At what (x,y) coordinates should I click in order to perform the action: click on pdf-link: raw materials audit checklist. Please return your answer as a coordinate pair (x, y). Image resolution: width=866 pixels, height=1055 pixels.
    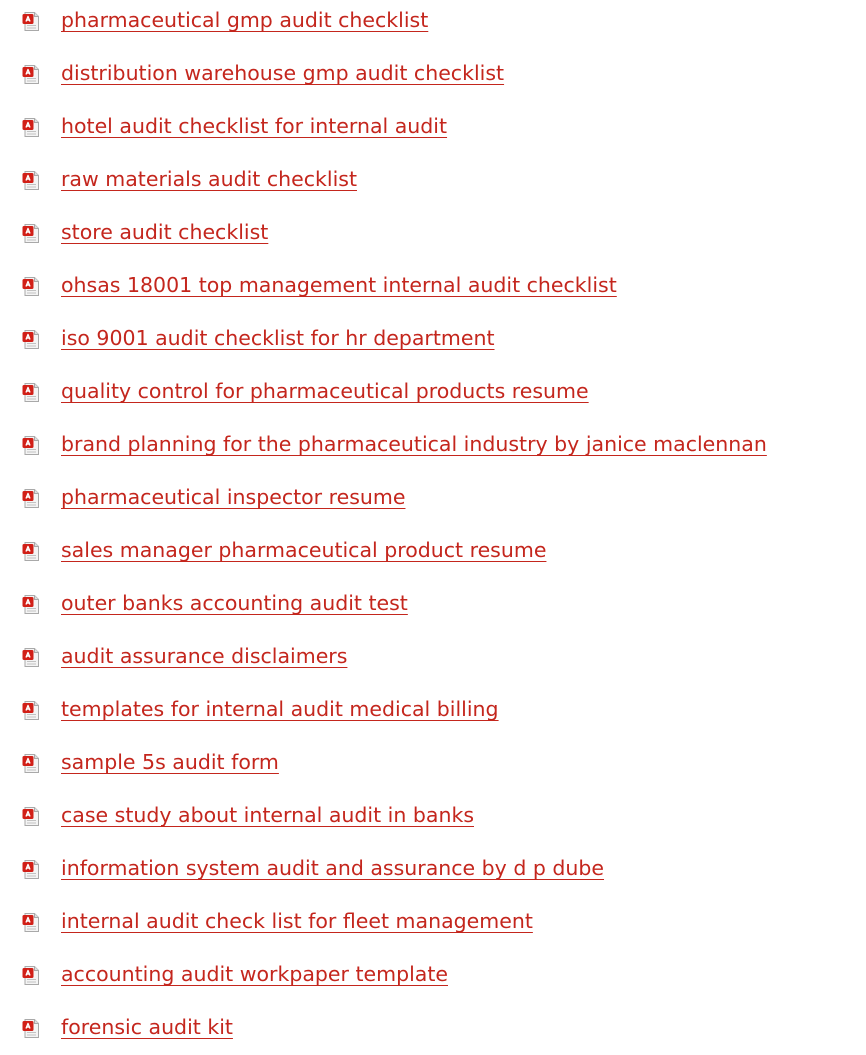
    Looking at the image, I should click on (209, 179).